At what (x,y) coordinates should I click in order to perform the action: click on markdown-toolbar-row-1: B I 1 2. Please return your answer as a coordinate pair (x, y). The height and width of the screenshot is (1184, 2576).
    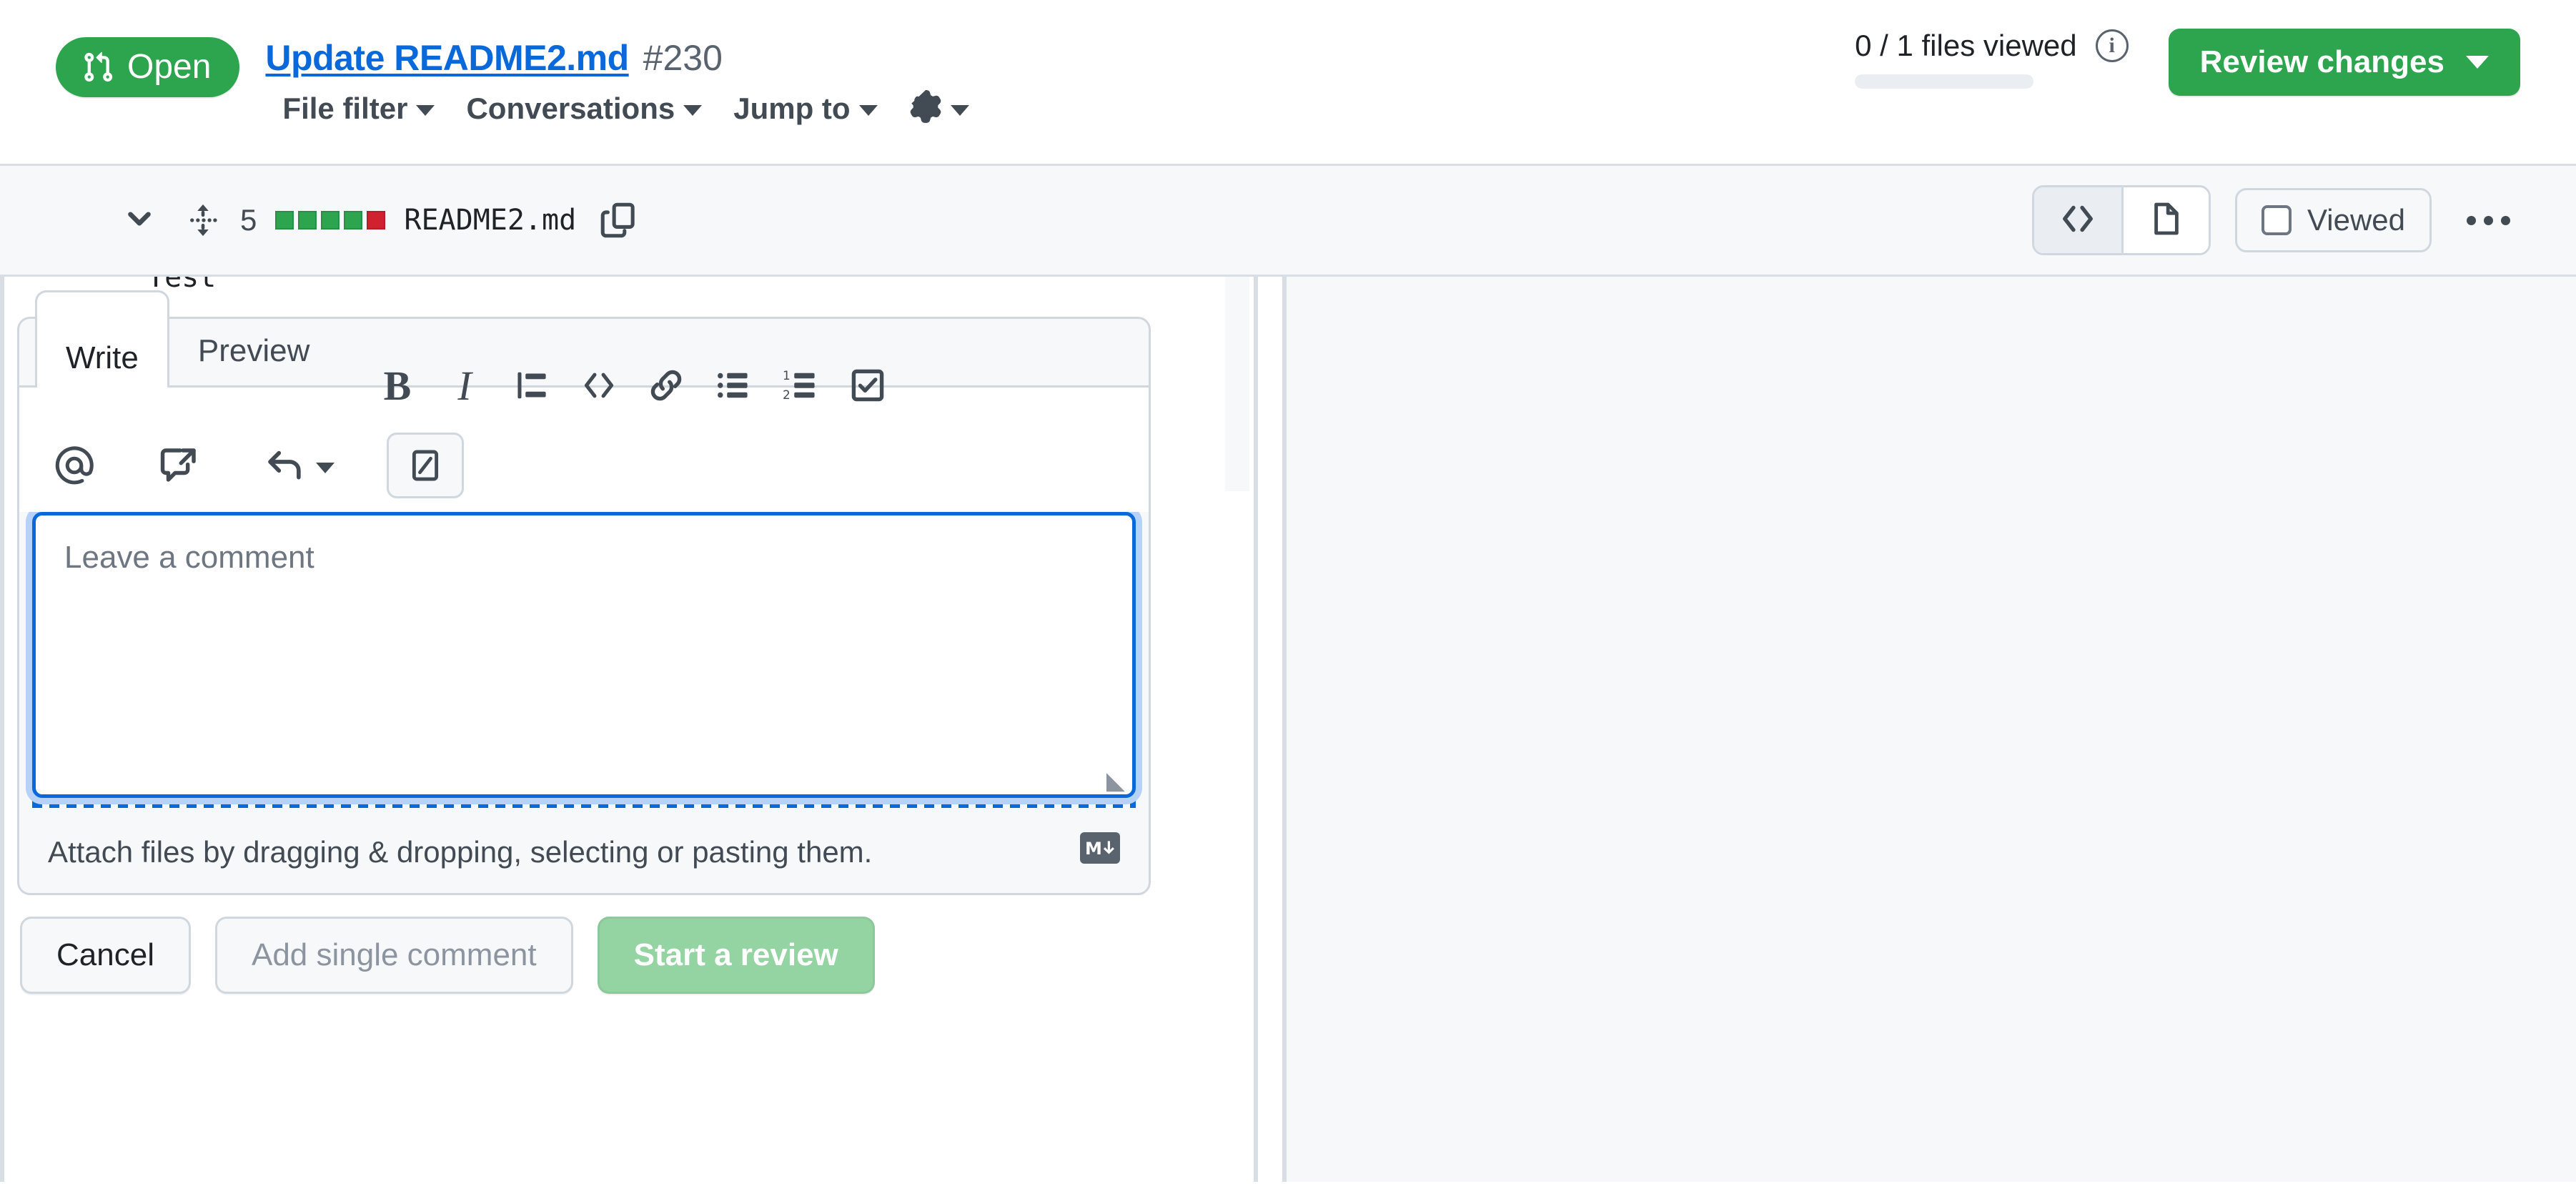
    Looking at the image, I should click on (584, 385).